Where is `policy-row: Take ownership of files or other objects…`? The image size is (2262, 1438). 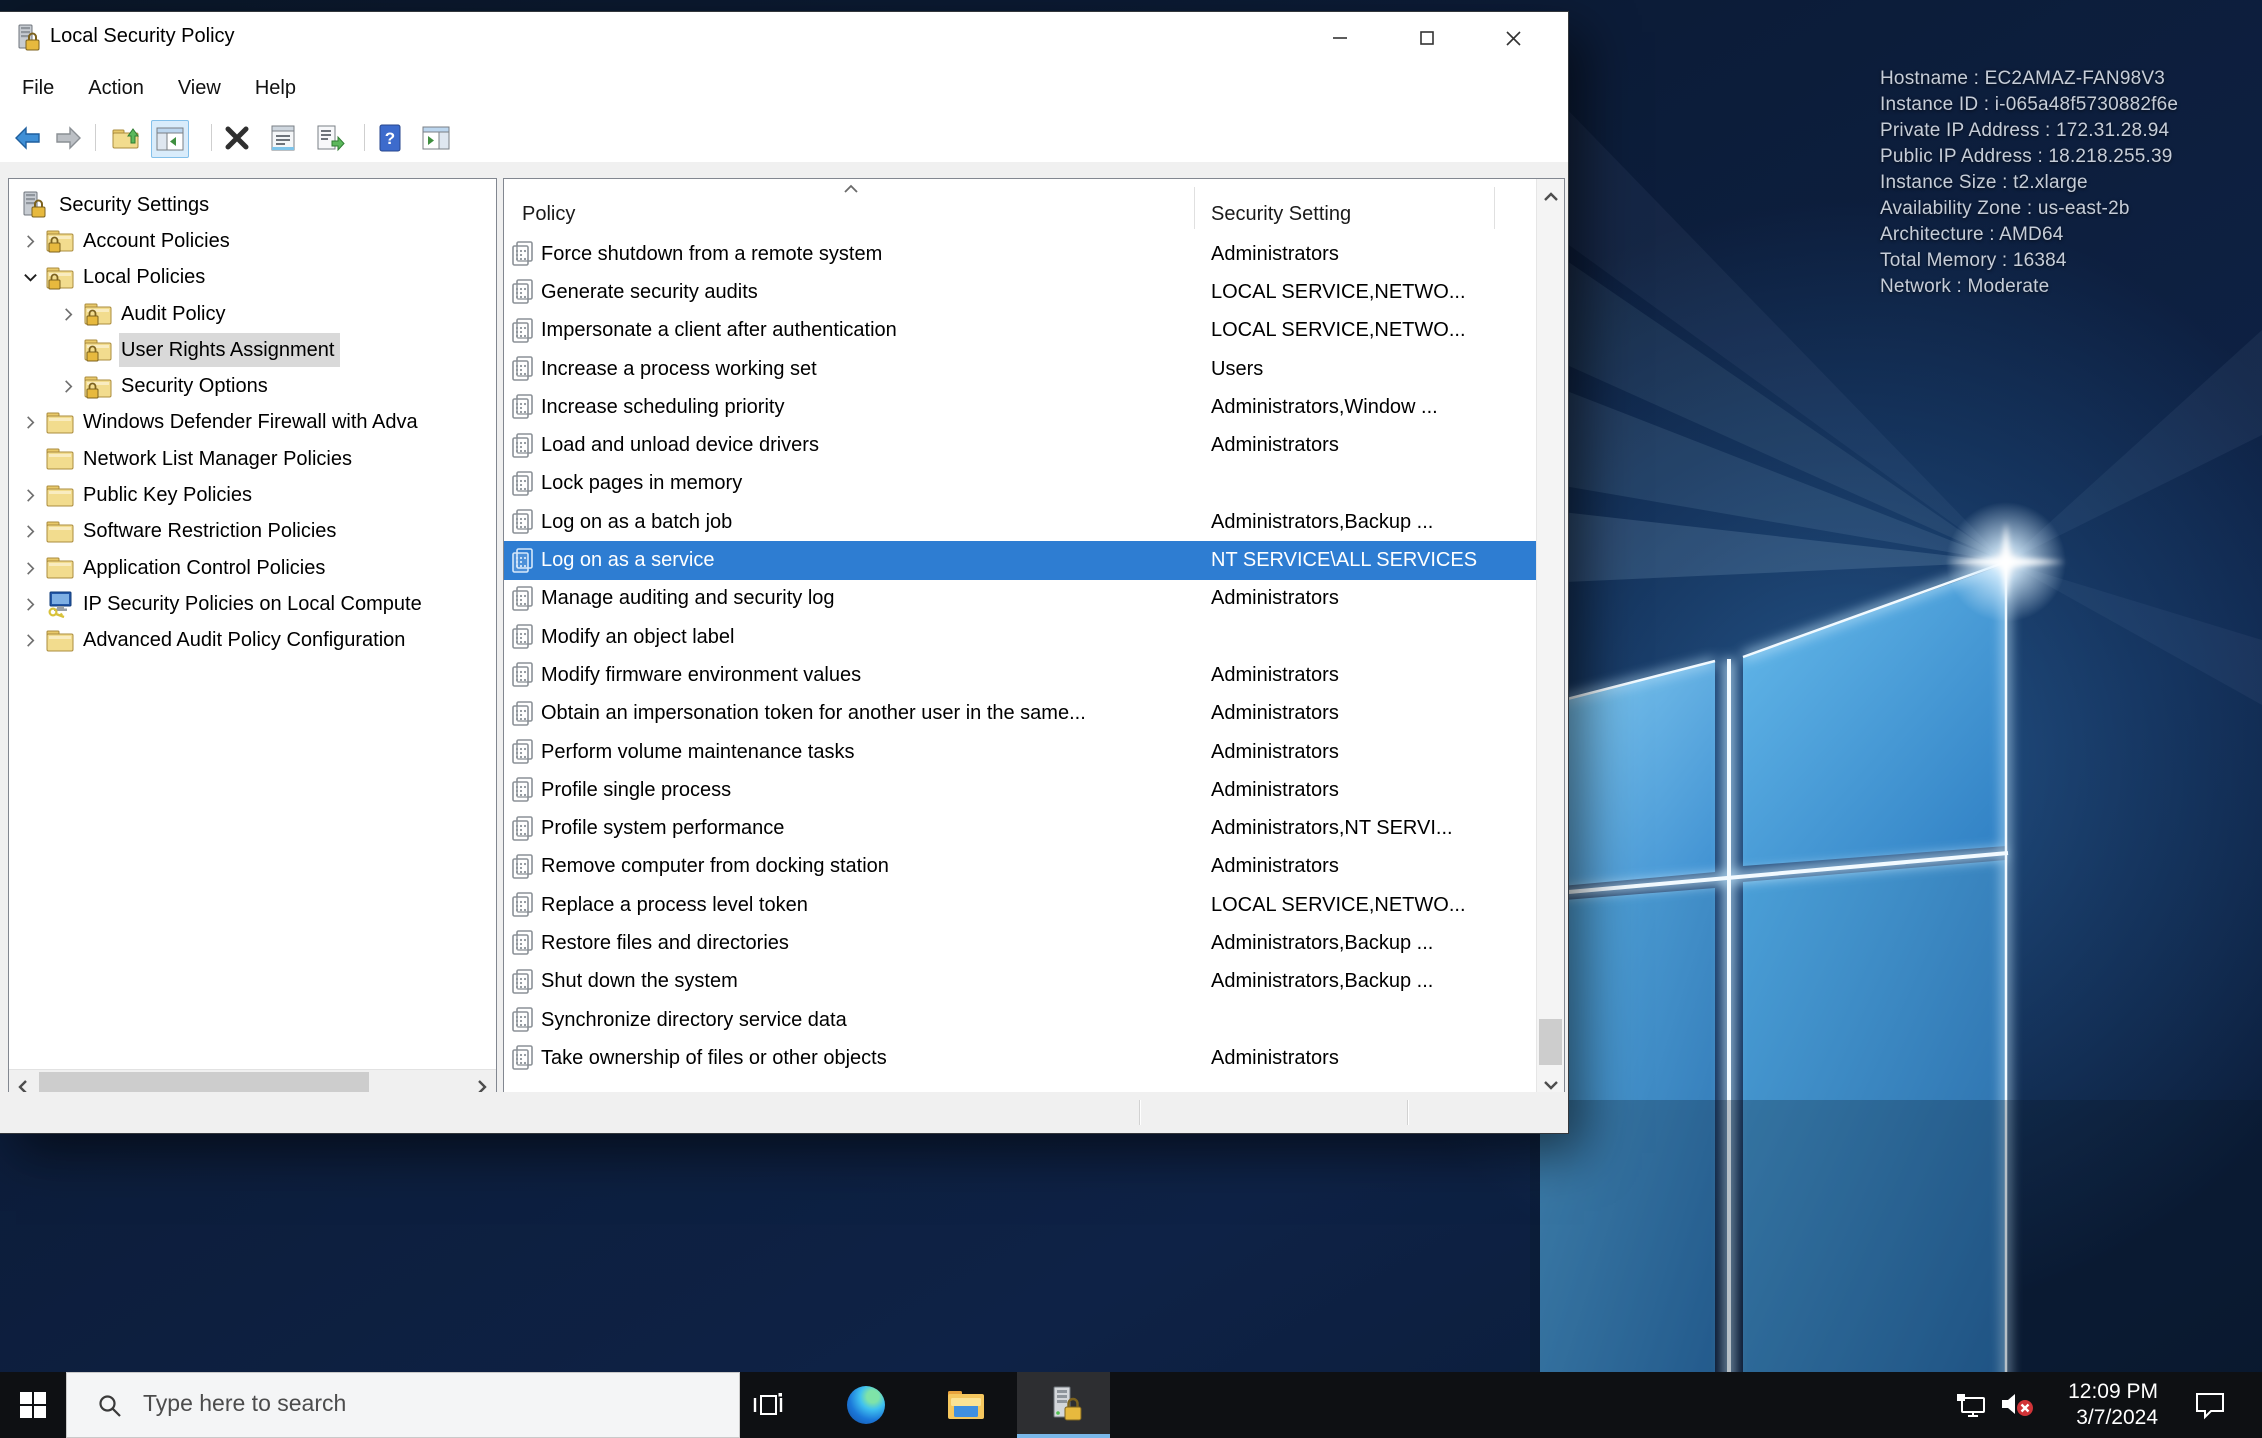 policy-row: Take ownership of files or other objects… is located at coordinates (1020, 1058).